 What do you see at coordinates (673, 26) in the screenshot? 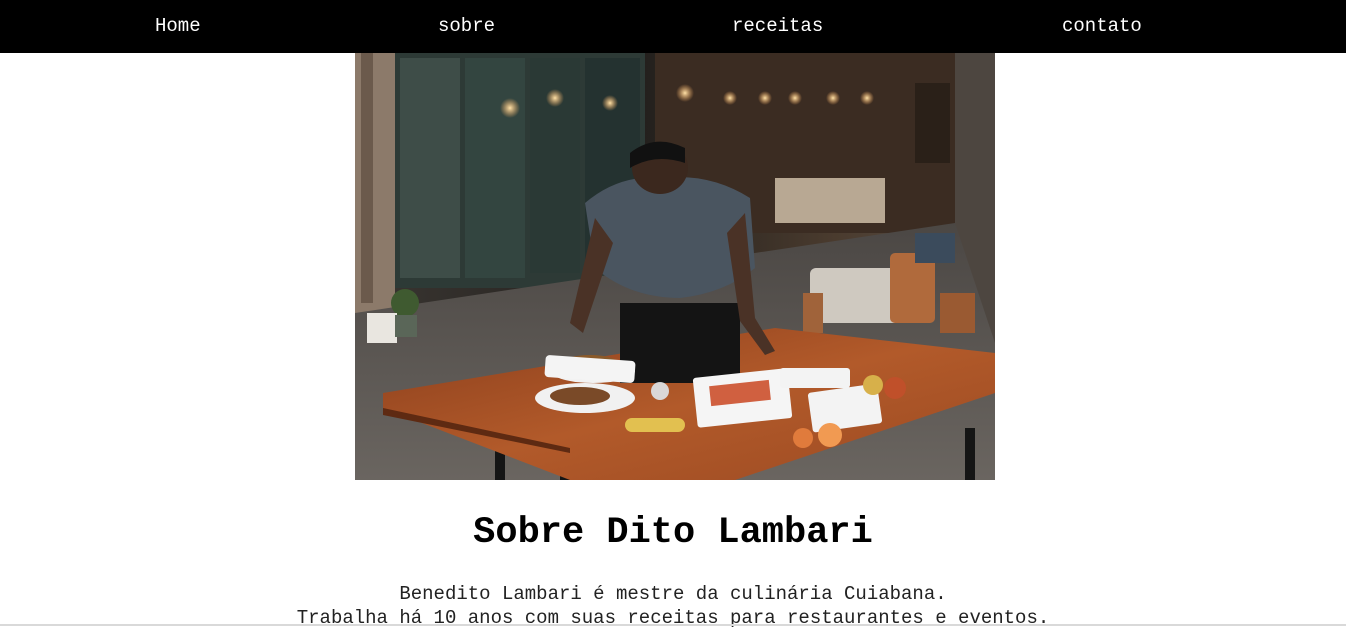
I see `top-navbar: Home sobre receitas contato` at bounding box center [673, 26].